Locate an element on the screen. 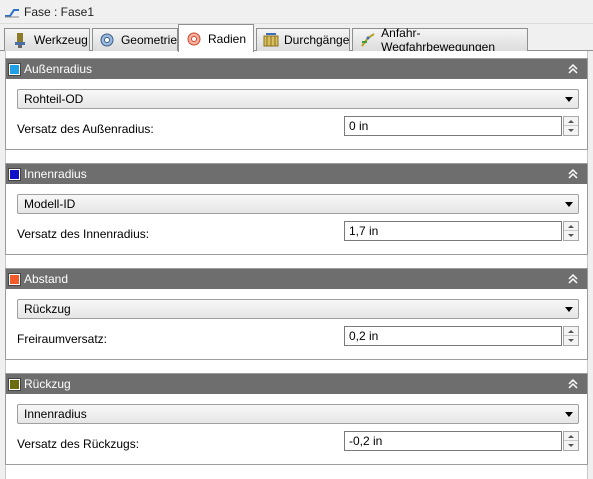  tab-geometrie: Geometrie is located at coordinates (135, 39).